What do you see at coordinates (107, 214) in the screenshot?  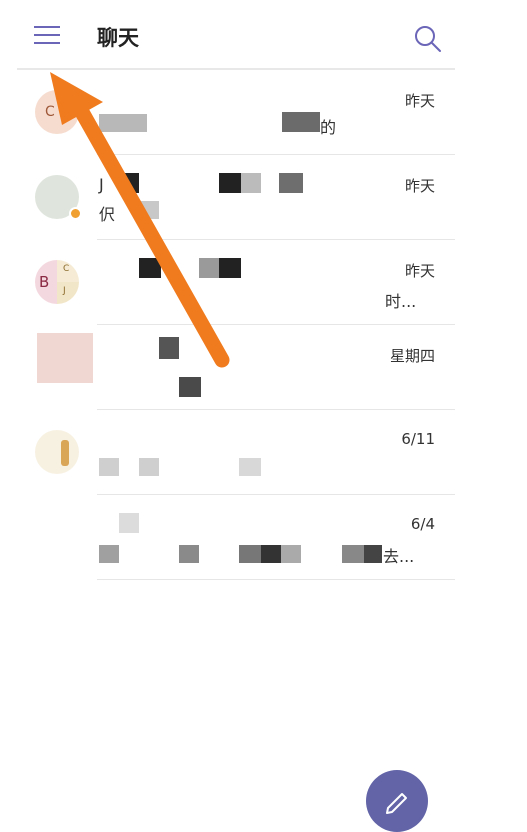 I see `chat-preview: 伬` at bounding box center [107, 214].